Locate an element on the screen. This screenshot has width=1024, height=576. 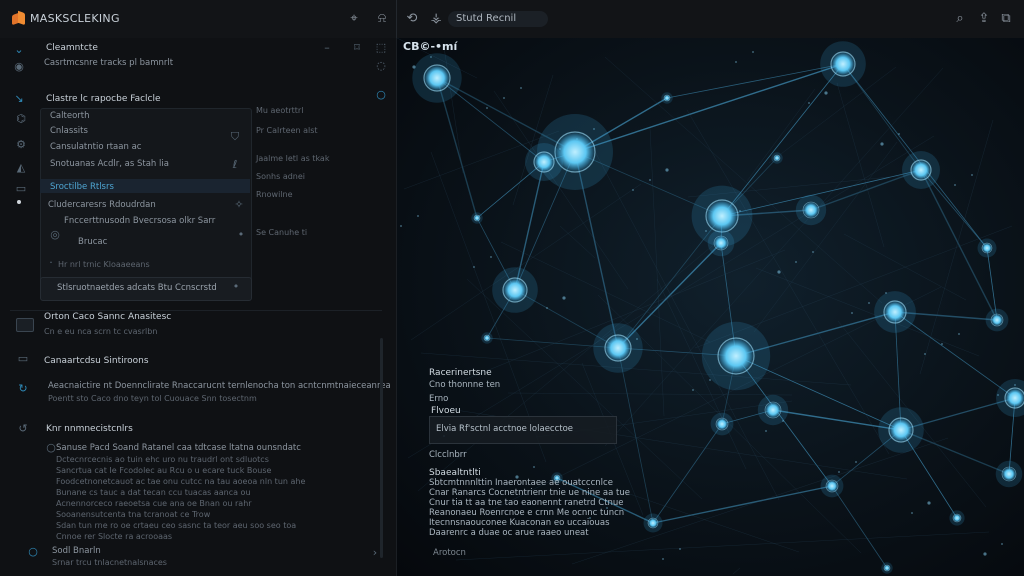
status-circle-icon: ○ is located at coordinates (33, 551).